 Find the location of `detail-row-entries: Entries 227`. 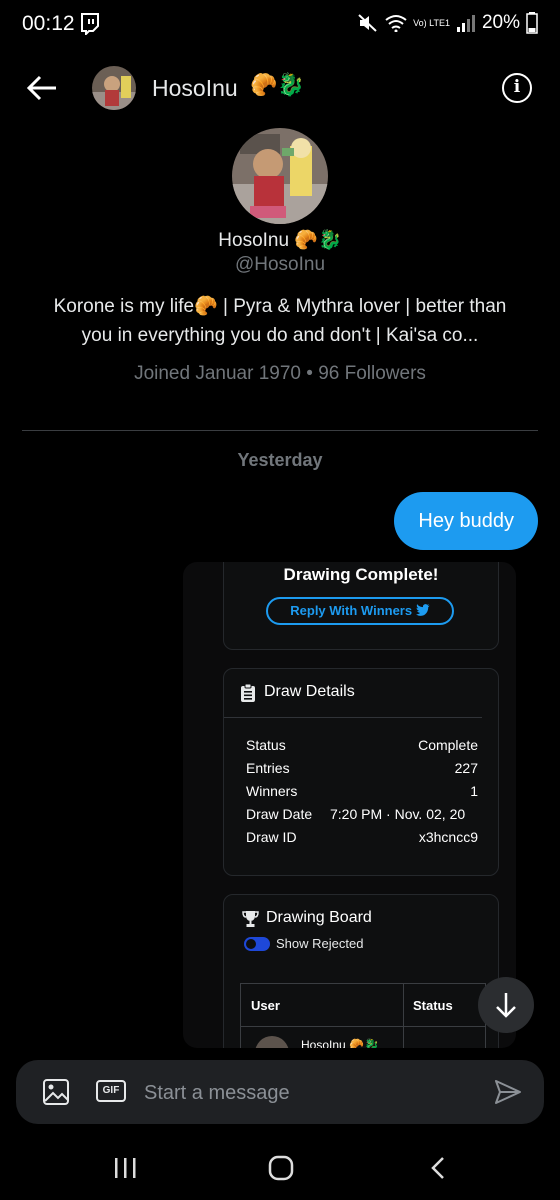

detail-row-entries: Entries 227 is located at coordinates (362, 768).